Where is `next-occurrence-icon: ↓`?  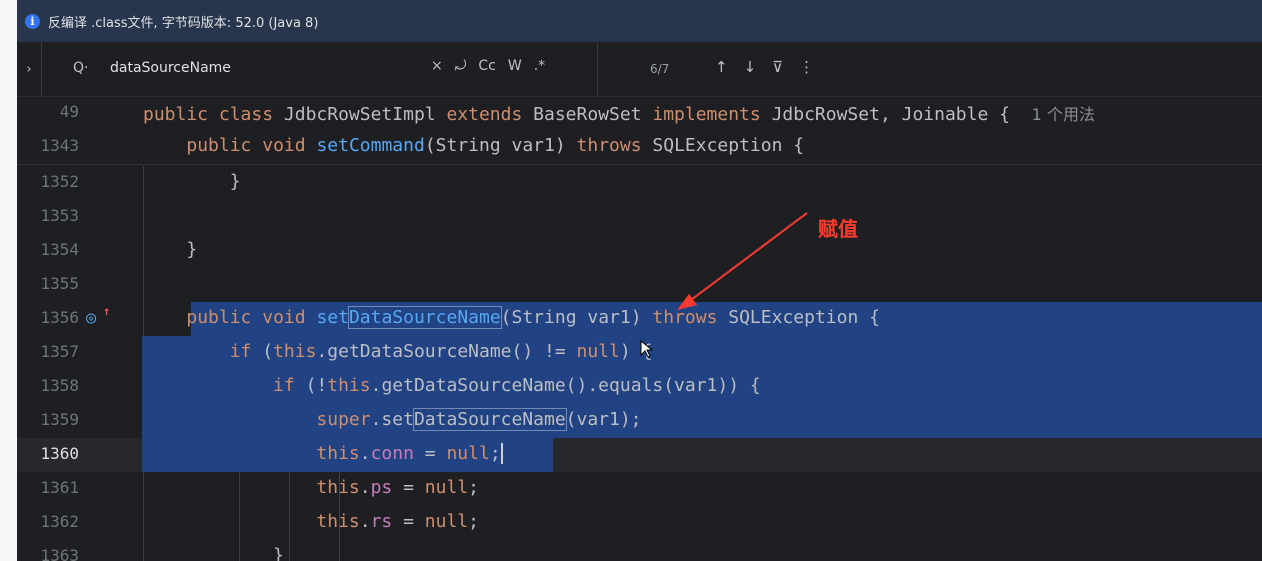
next-occurrence-icon: ↓ is located at coordinates (750, 67).